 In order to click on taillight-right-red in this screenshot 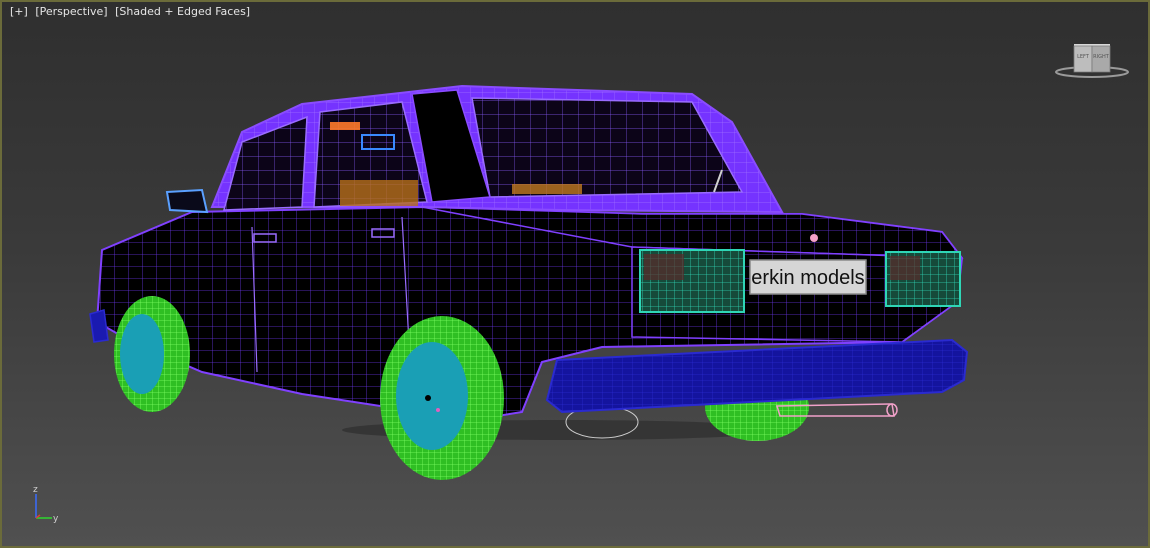, I will do `click(905, 268)`.